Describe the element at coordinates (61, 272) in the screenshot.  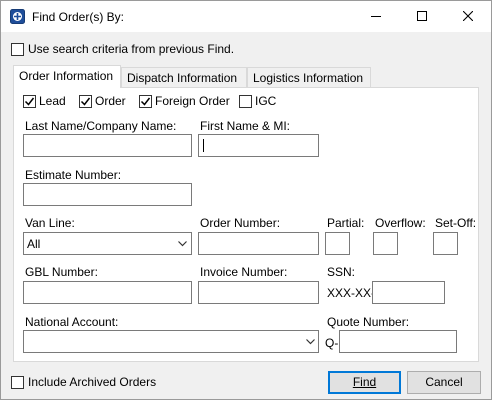
I see `gbl-number-label: GBL Number:` at that location.